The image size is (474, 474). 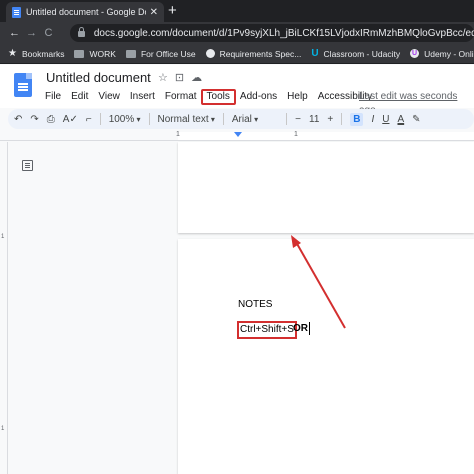 What do you see at coordinates (109, 97) in the screenshot?
I see `menu-view: View` at bounding box center [109, 97].